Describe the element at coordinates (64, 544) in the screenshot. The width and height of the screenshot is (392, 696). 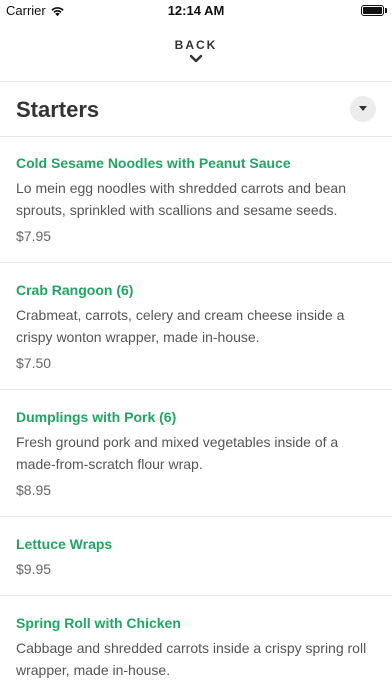
I see `item-name: Lettuce Wraps` at that location.